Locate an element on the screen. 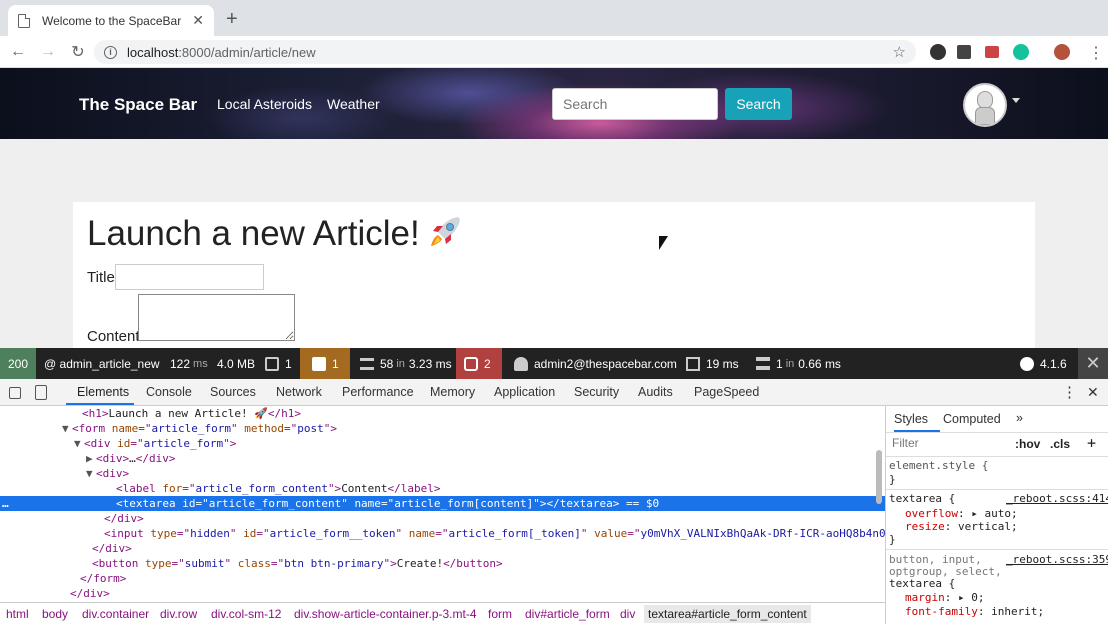  messages-item: 2 is located at coordinates (479, 363).